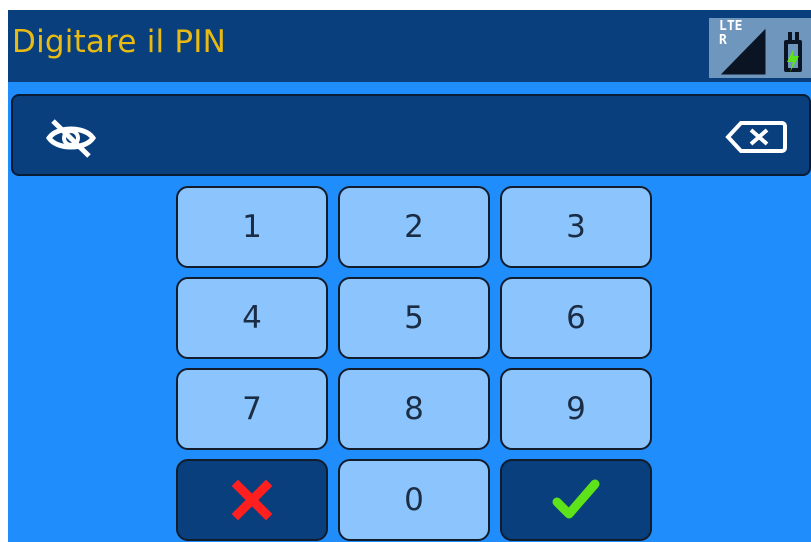 This screenshot has width=811, height=542. What do you see at coordinates (761, 51) in the screenshot?
I see `signal-icon` at bounding box center [761, 51].